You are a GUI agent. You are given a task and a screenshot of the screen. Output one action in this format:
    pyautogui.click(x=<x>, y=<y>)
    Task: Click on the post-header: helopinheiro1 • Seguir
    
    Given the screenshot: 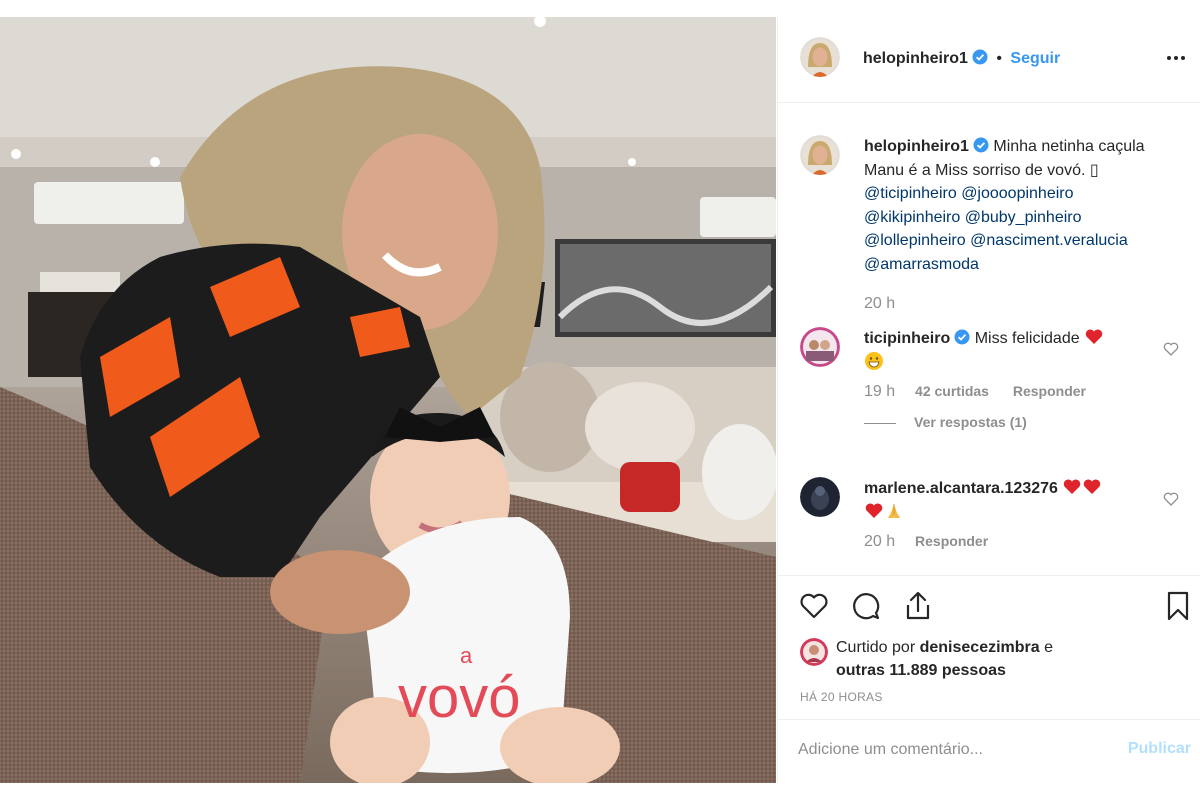 What is the action you would take?
    pyautogui.click(x=989, y=60)
    